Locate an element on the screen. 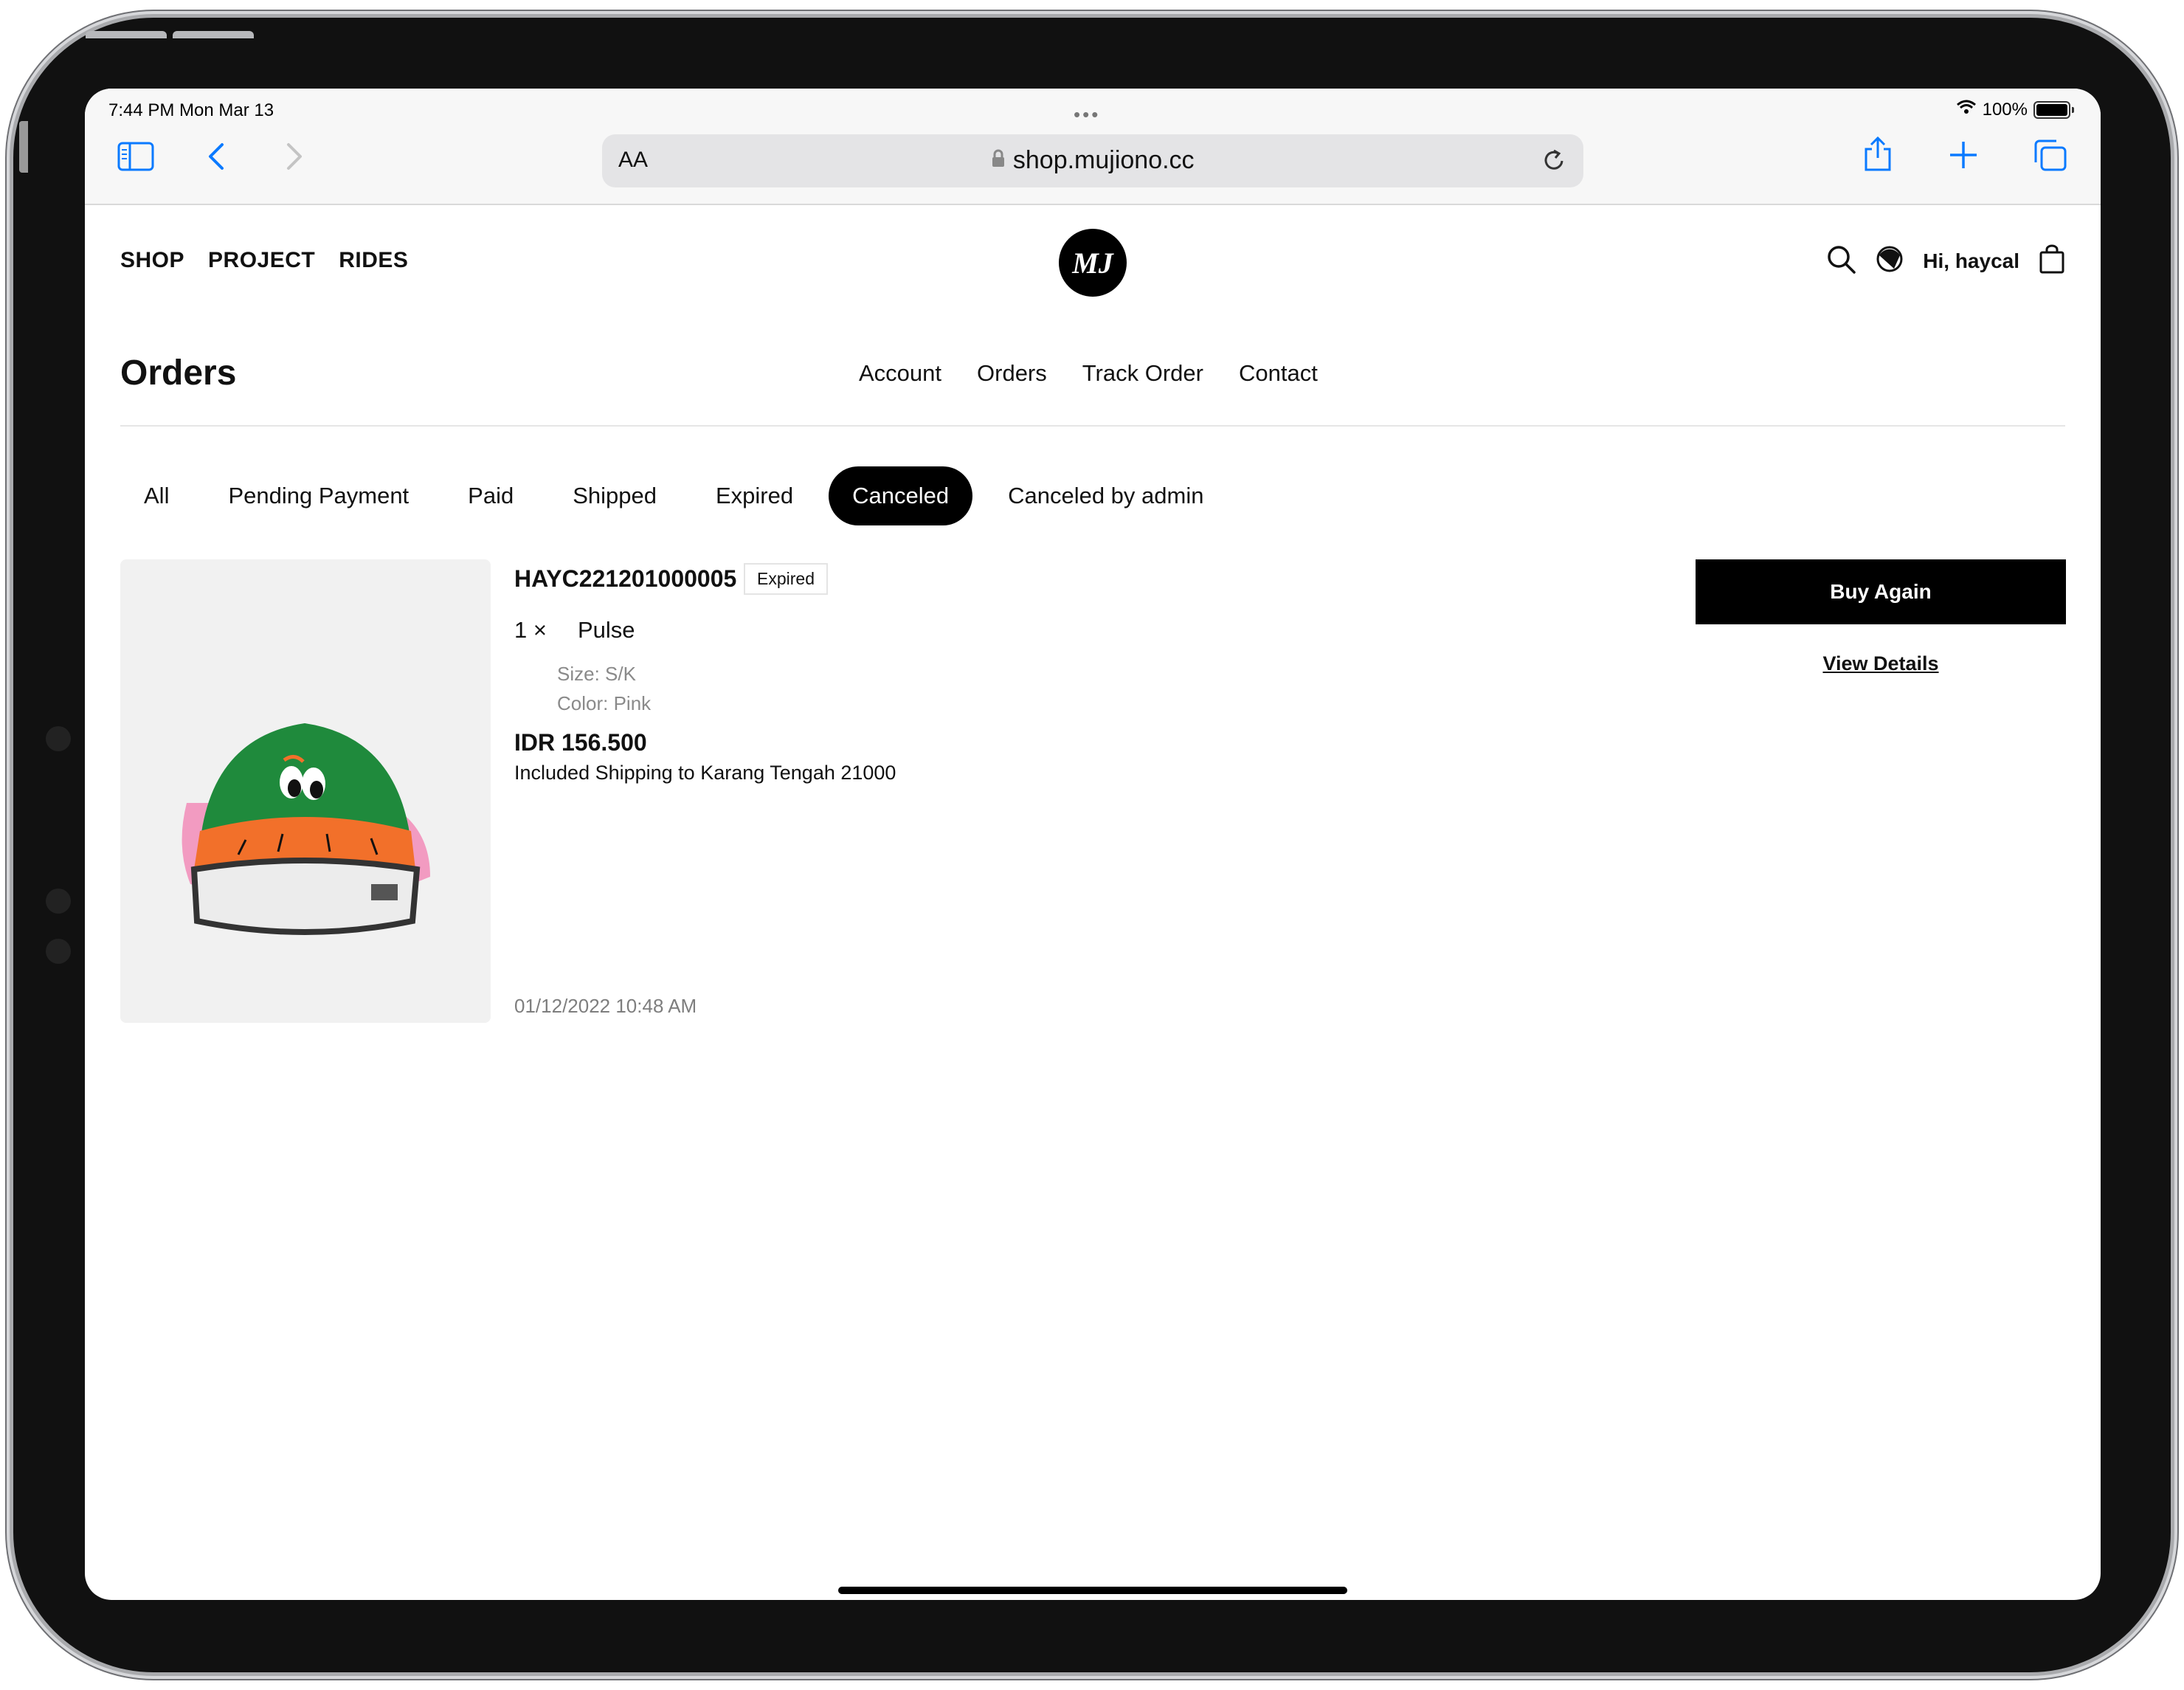  share-icon is located at coordinates (1878, 156).